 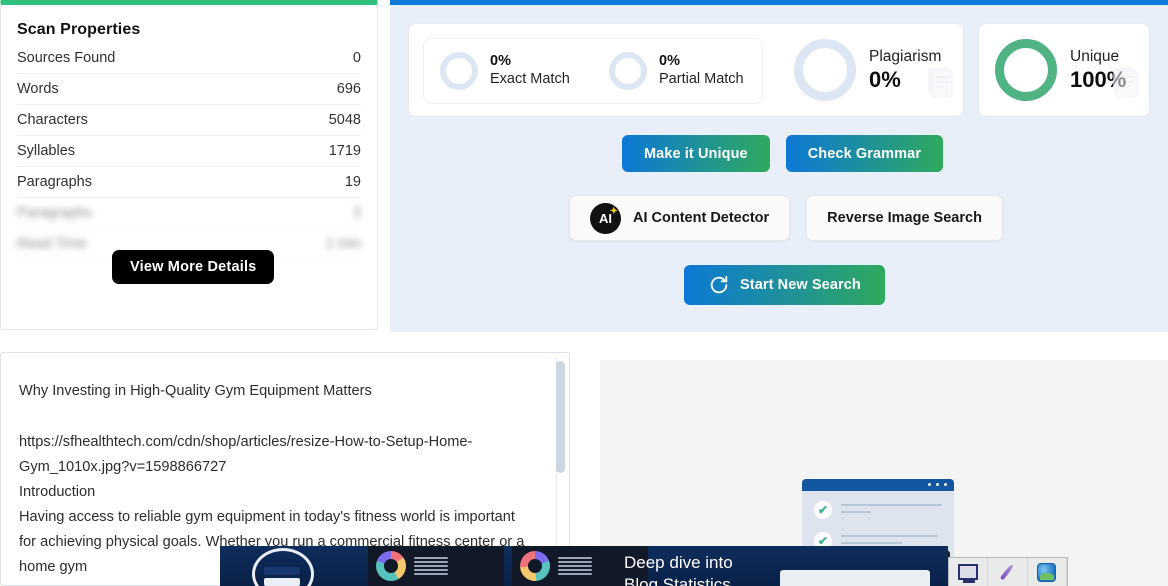 What do you see at coordinates (1064, 70) in the screenshot?
I see `metric-unique: Unique 100%` at bounding box center [1064, 70].